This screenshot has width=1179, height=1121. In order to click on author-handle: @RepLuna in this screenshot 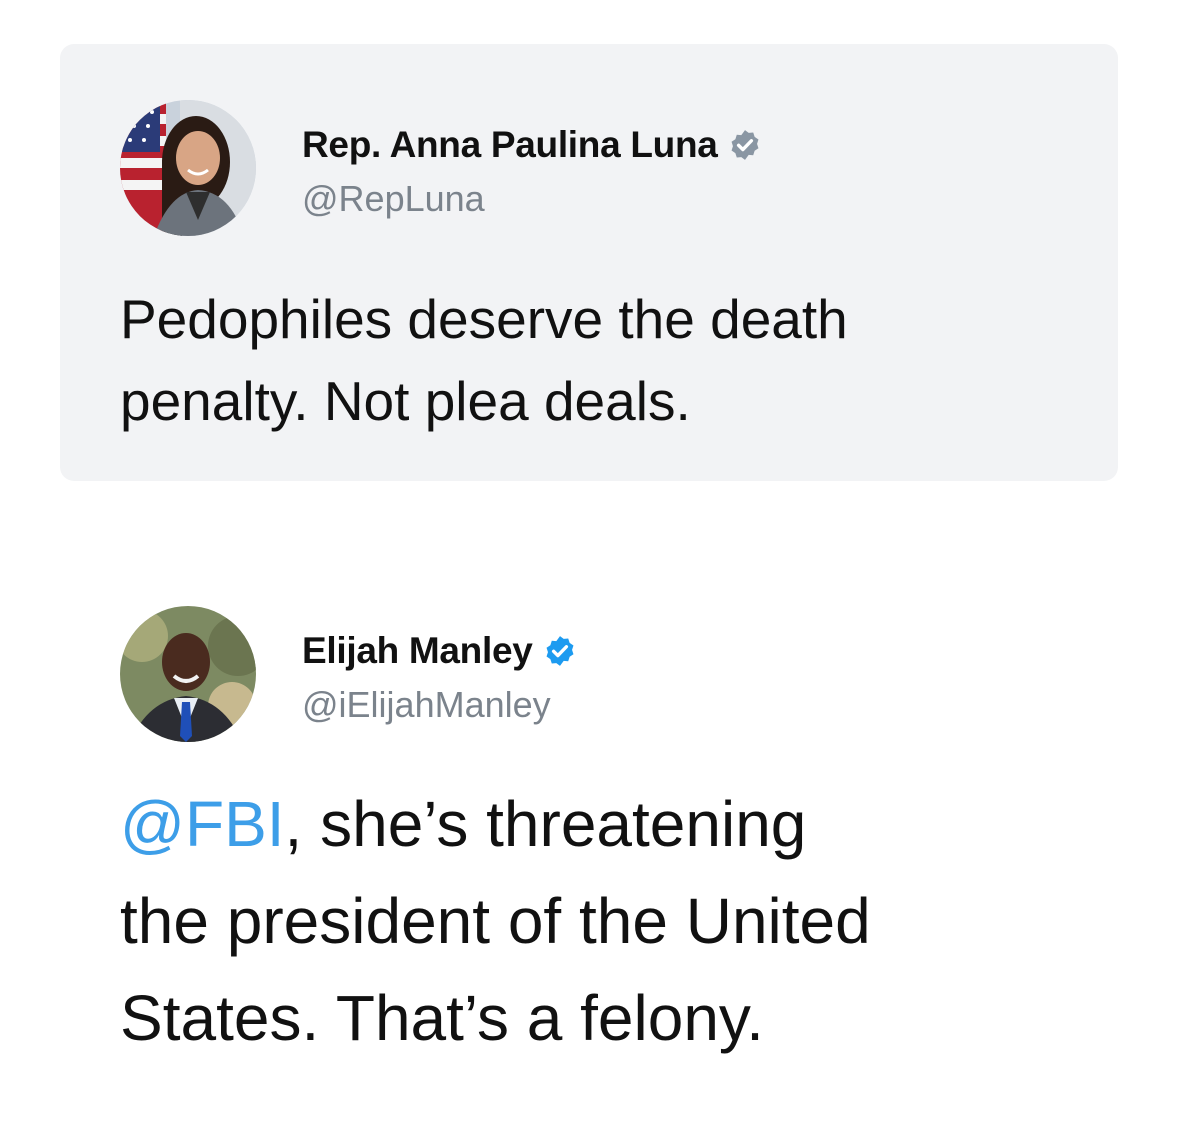, I will do `click(393, 199)`.